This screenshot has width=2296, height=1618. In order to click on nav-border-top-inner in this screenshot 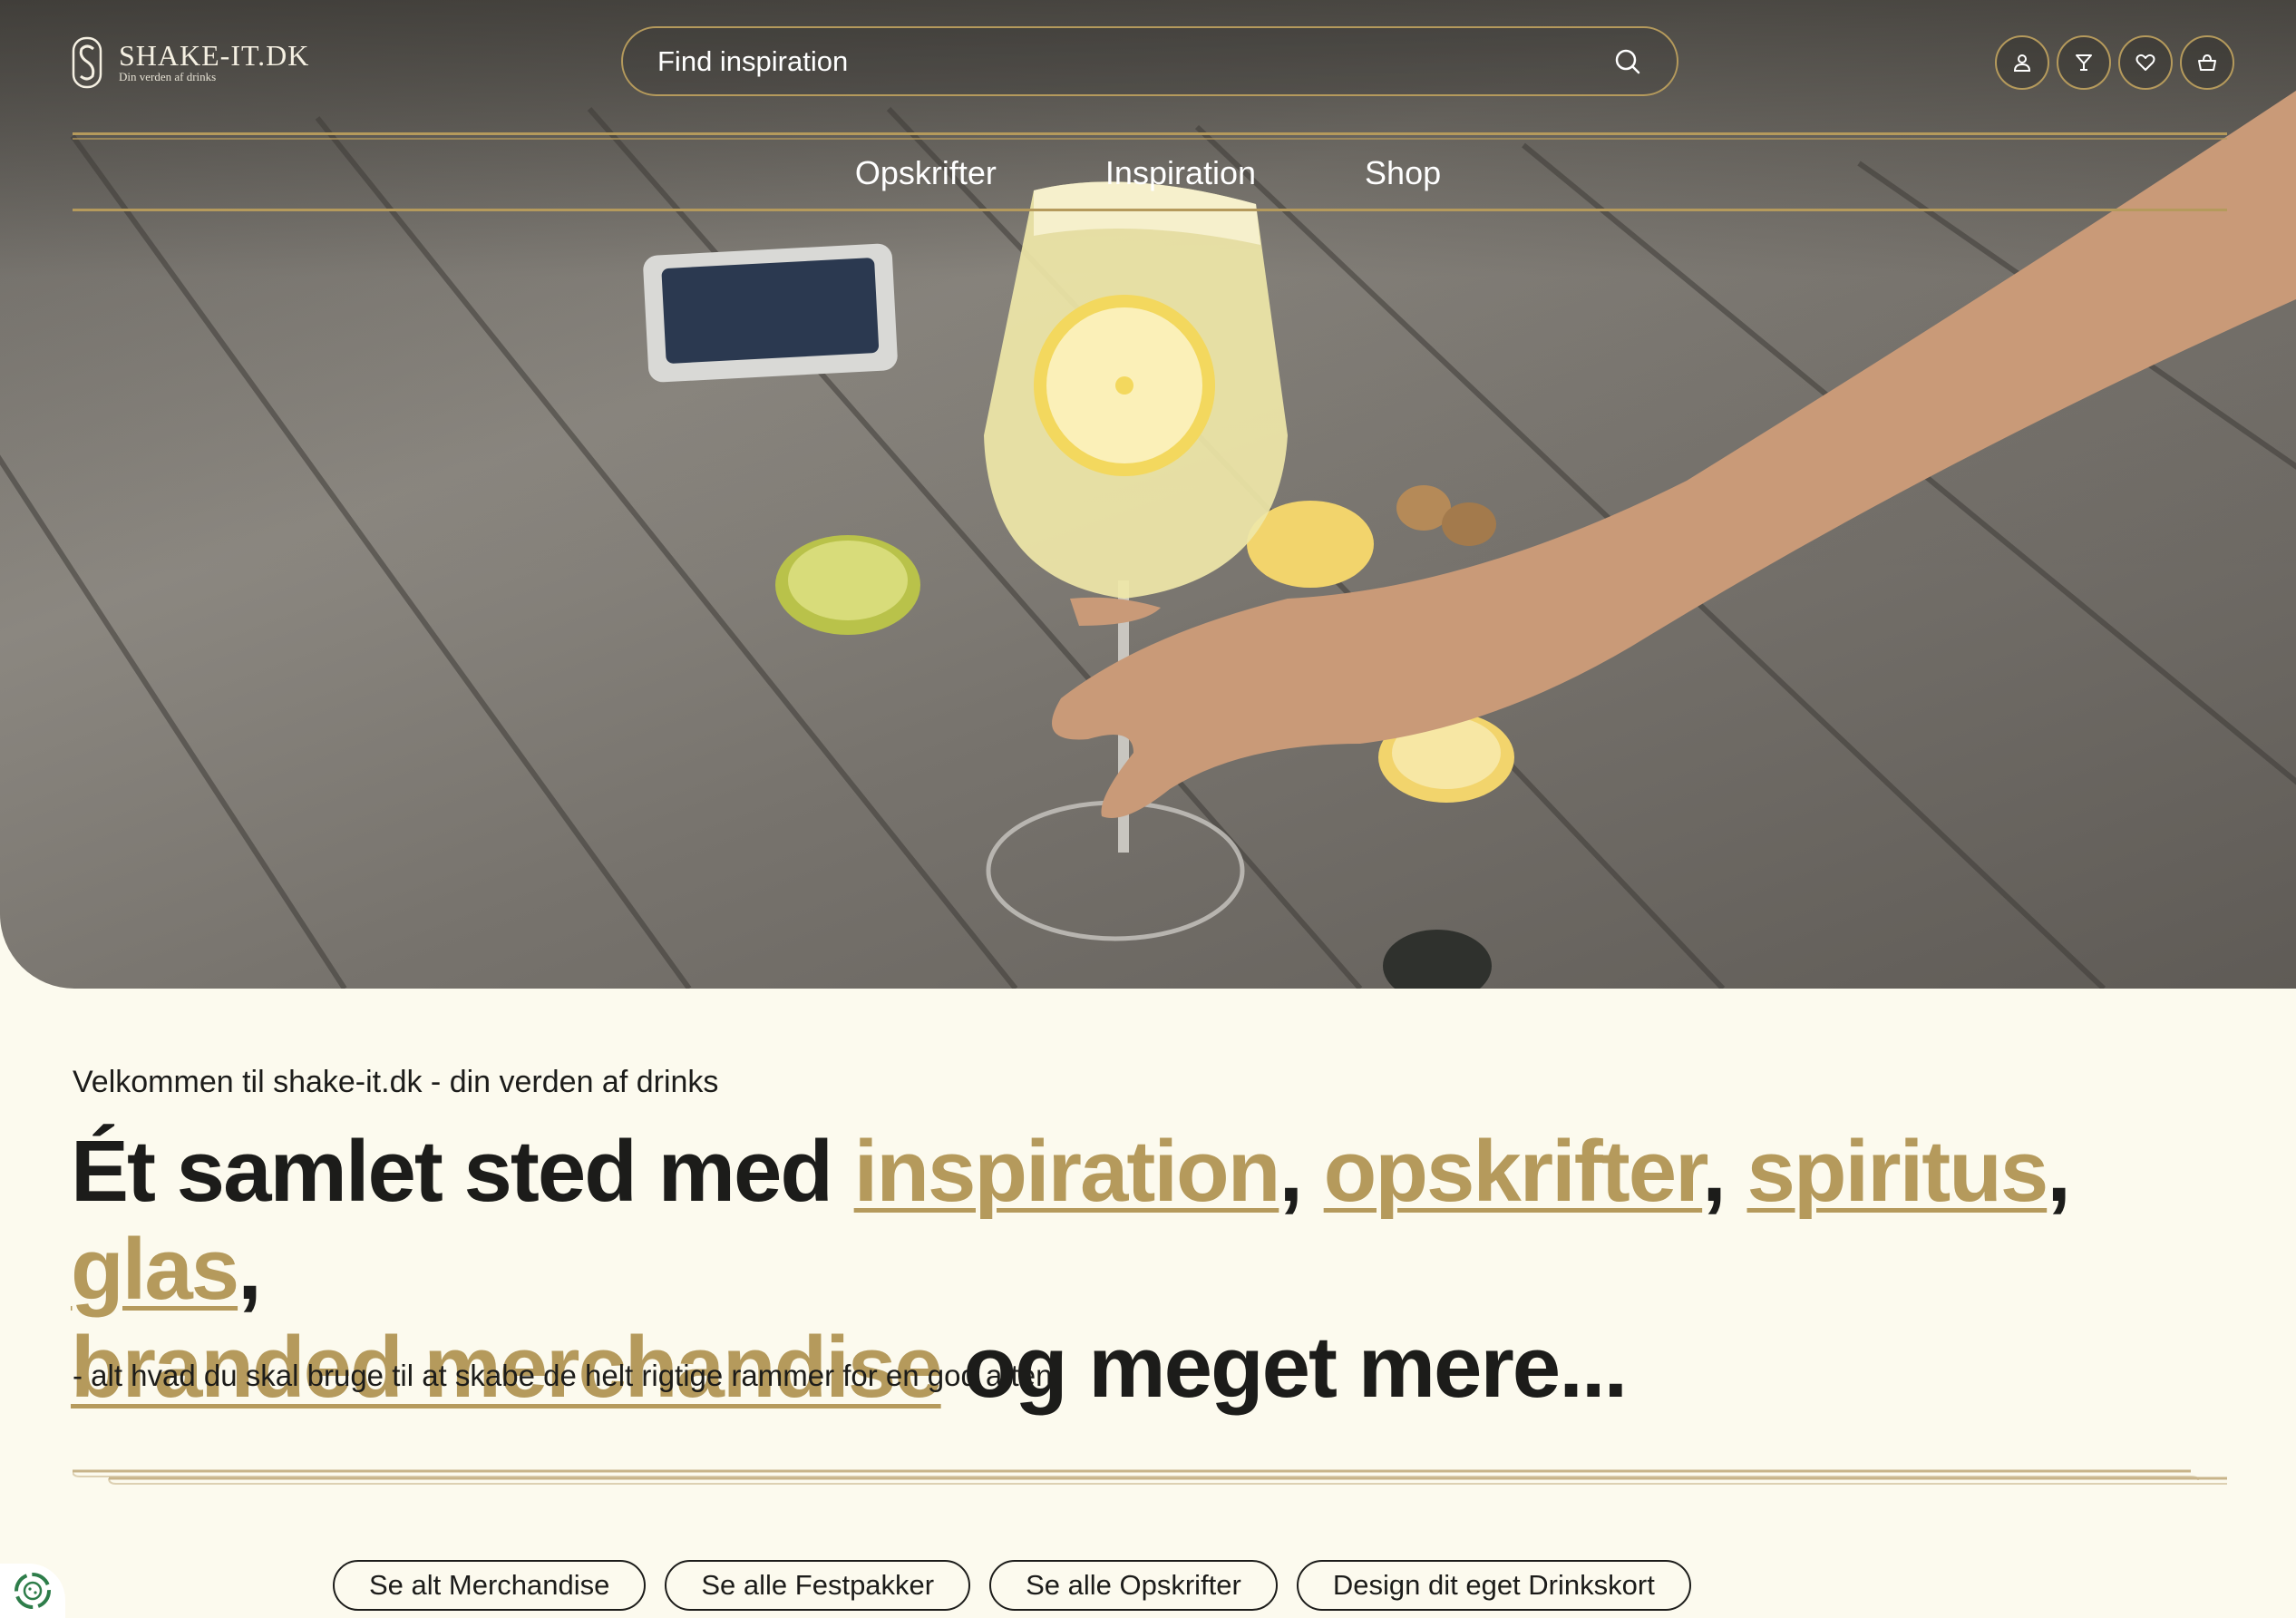, I will do `click(1150, 139)`.